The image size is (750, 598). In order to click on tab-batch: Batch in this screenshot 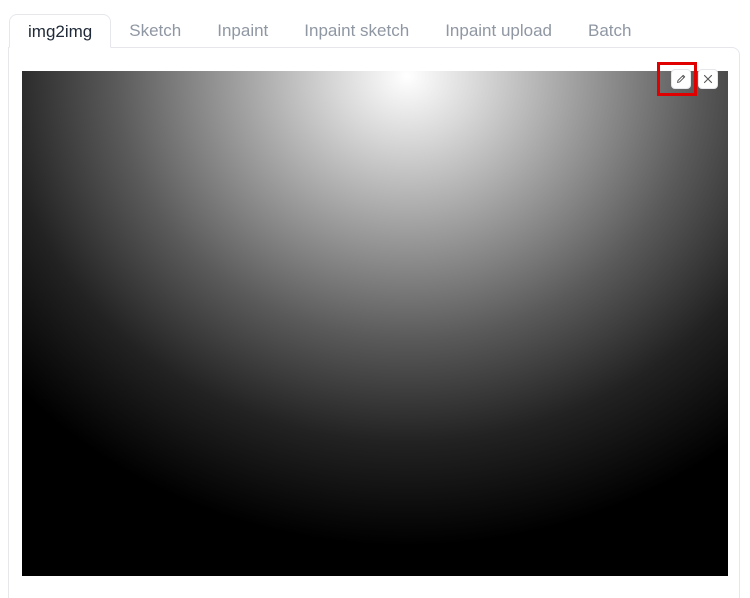, I will do `click(609, 31)`.